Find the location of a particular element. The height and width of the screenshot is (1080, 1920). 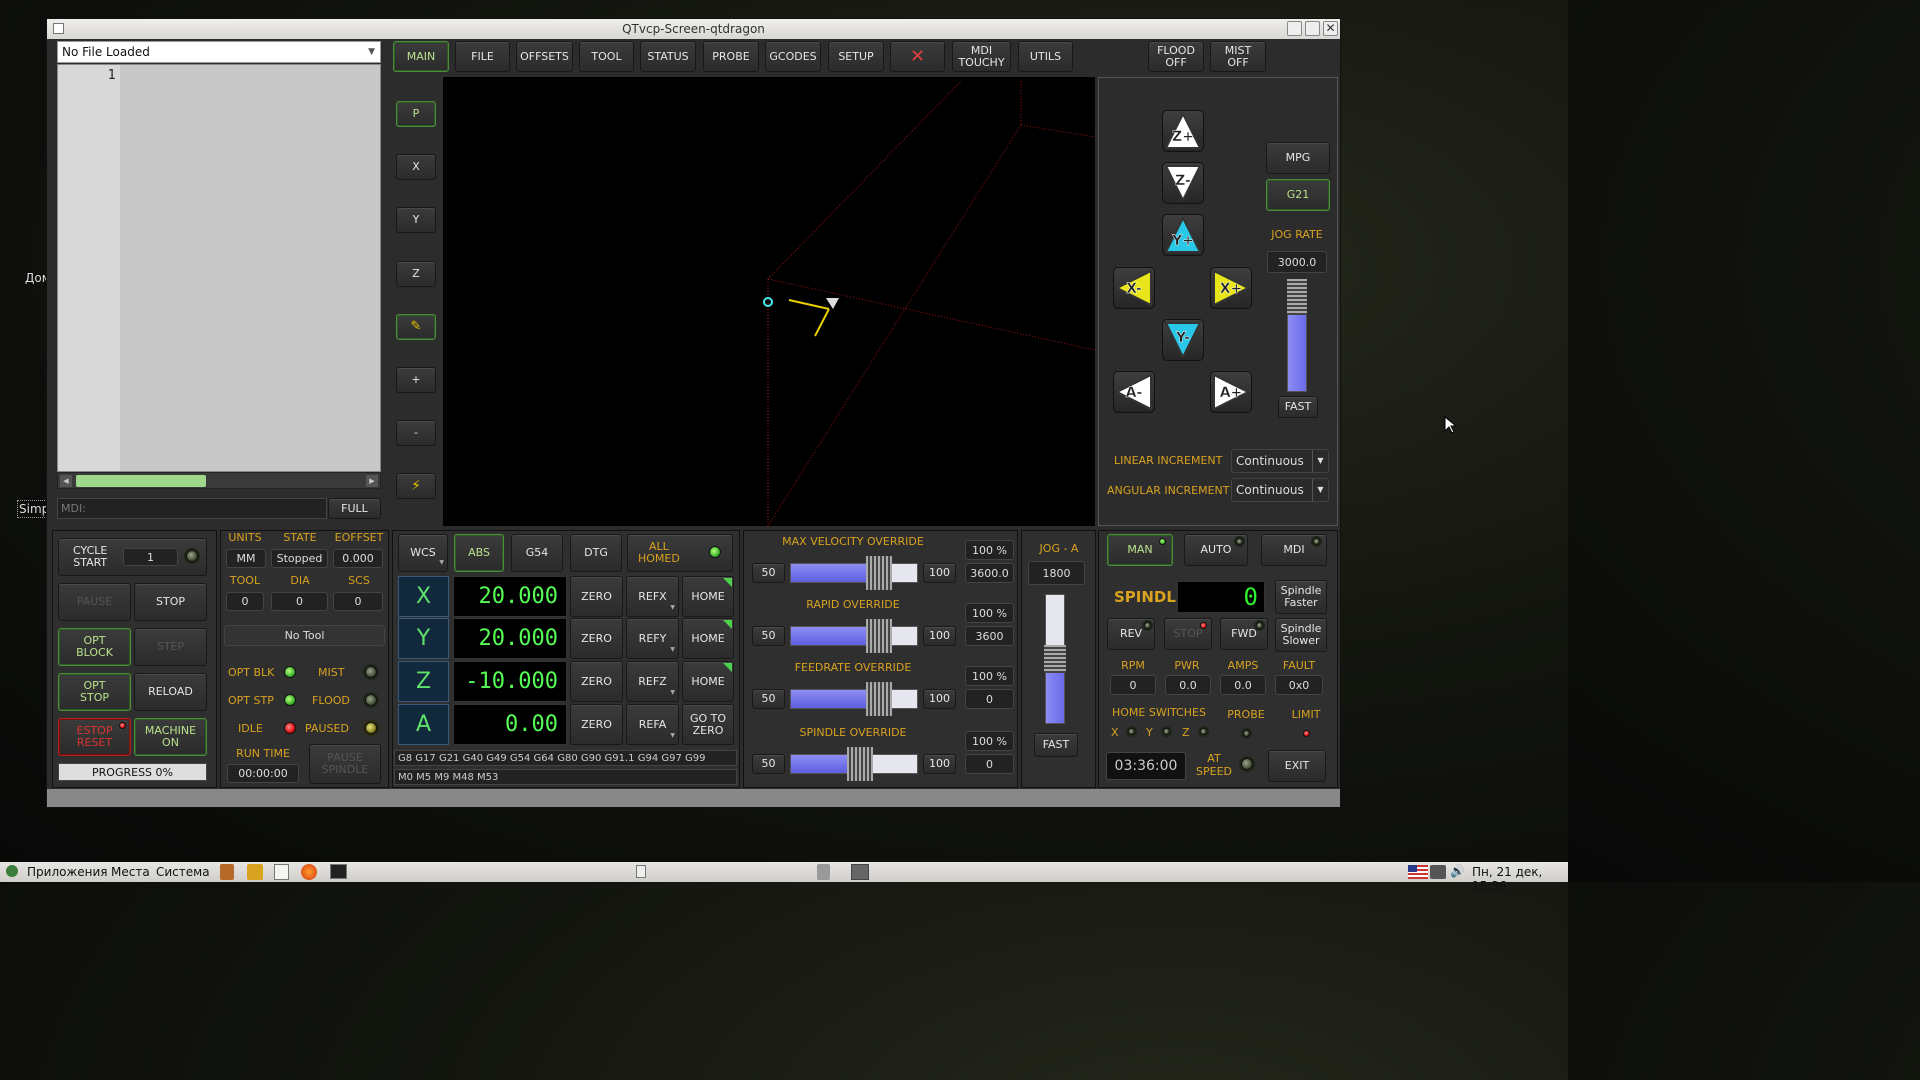

tab-offsets: OFFSETS is located at coordinates (544, 56).